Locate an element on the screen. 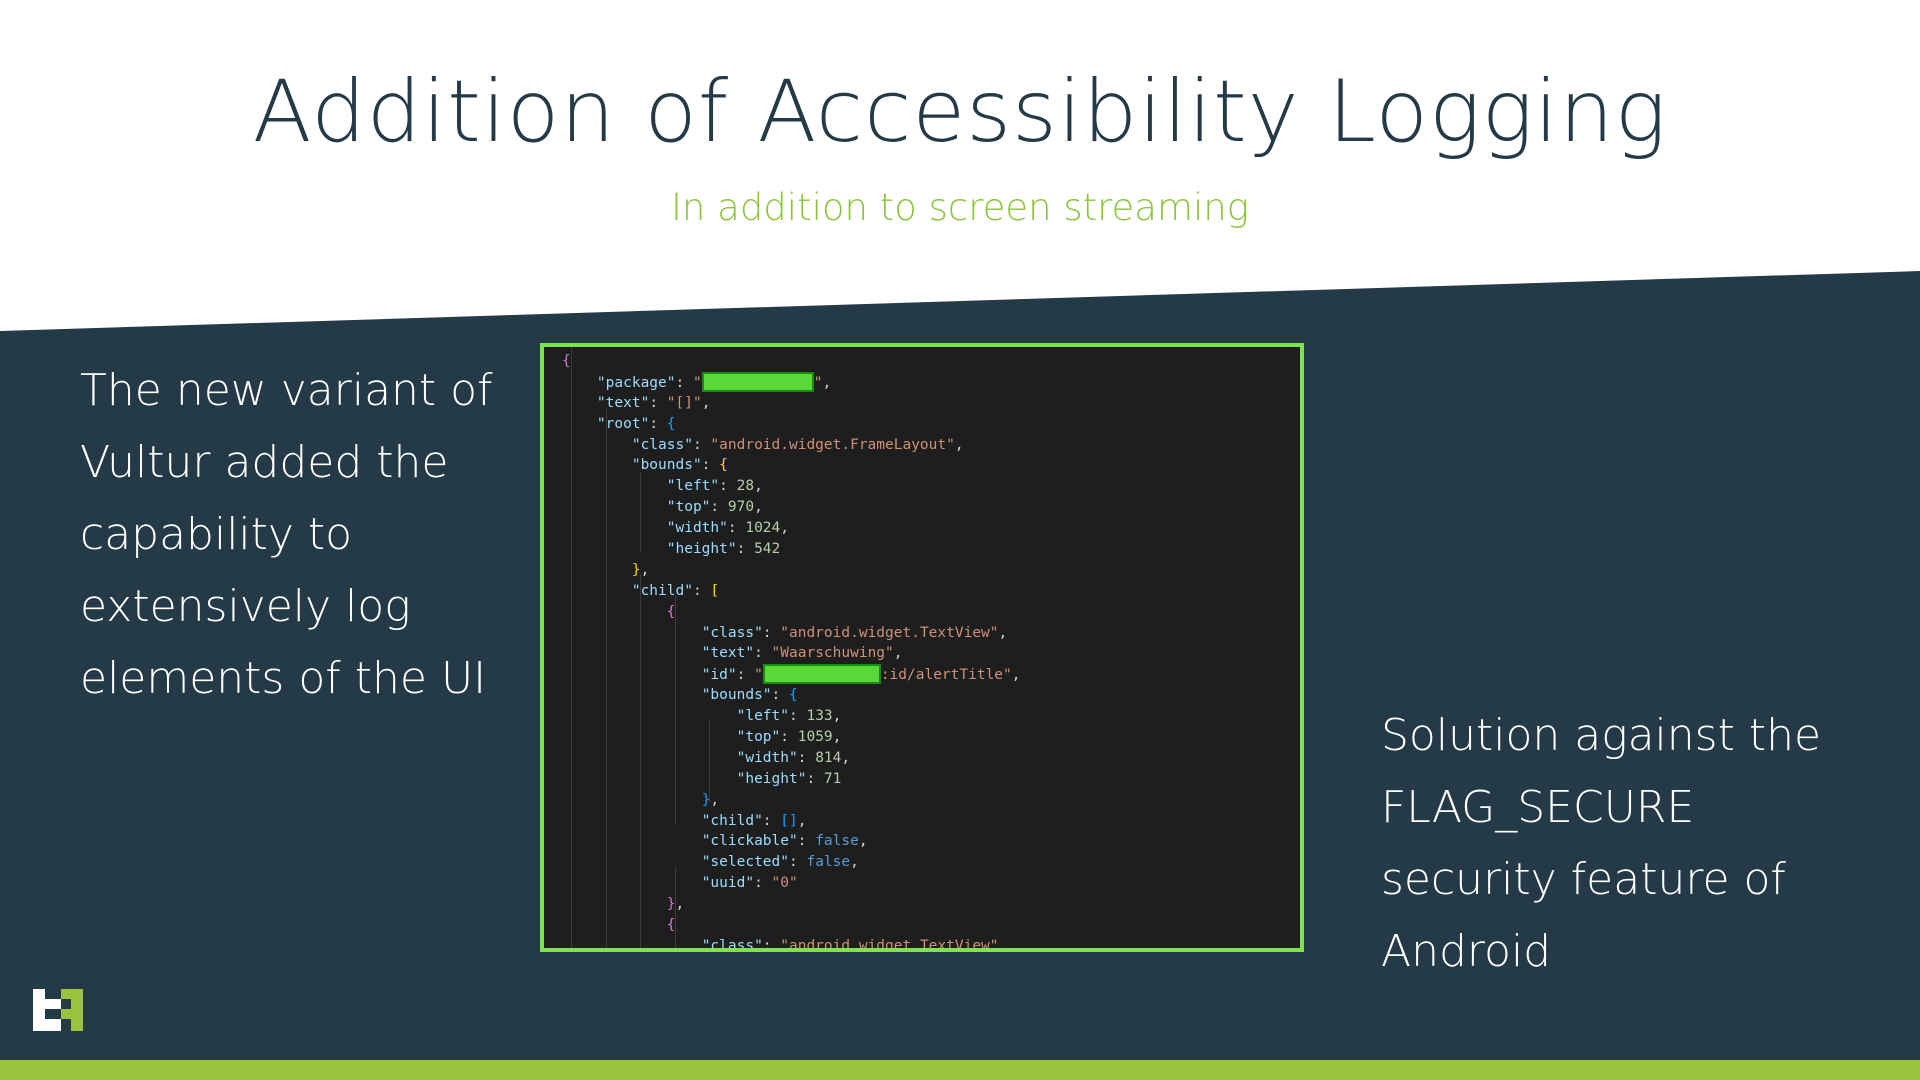 This screenshot has width=1920, height=1080. code-string: "[]" is located at coordinates (684, 402).